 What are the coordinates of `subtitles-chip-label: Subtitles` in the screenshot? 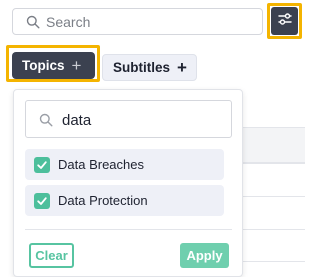 It's located at (142, 67).